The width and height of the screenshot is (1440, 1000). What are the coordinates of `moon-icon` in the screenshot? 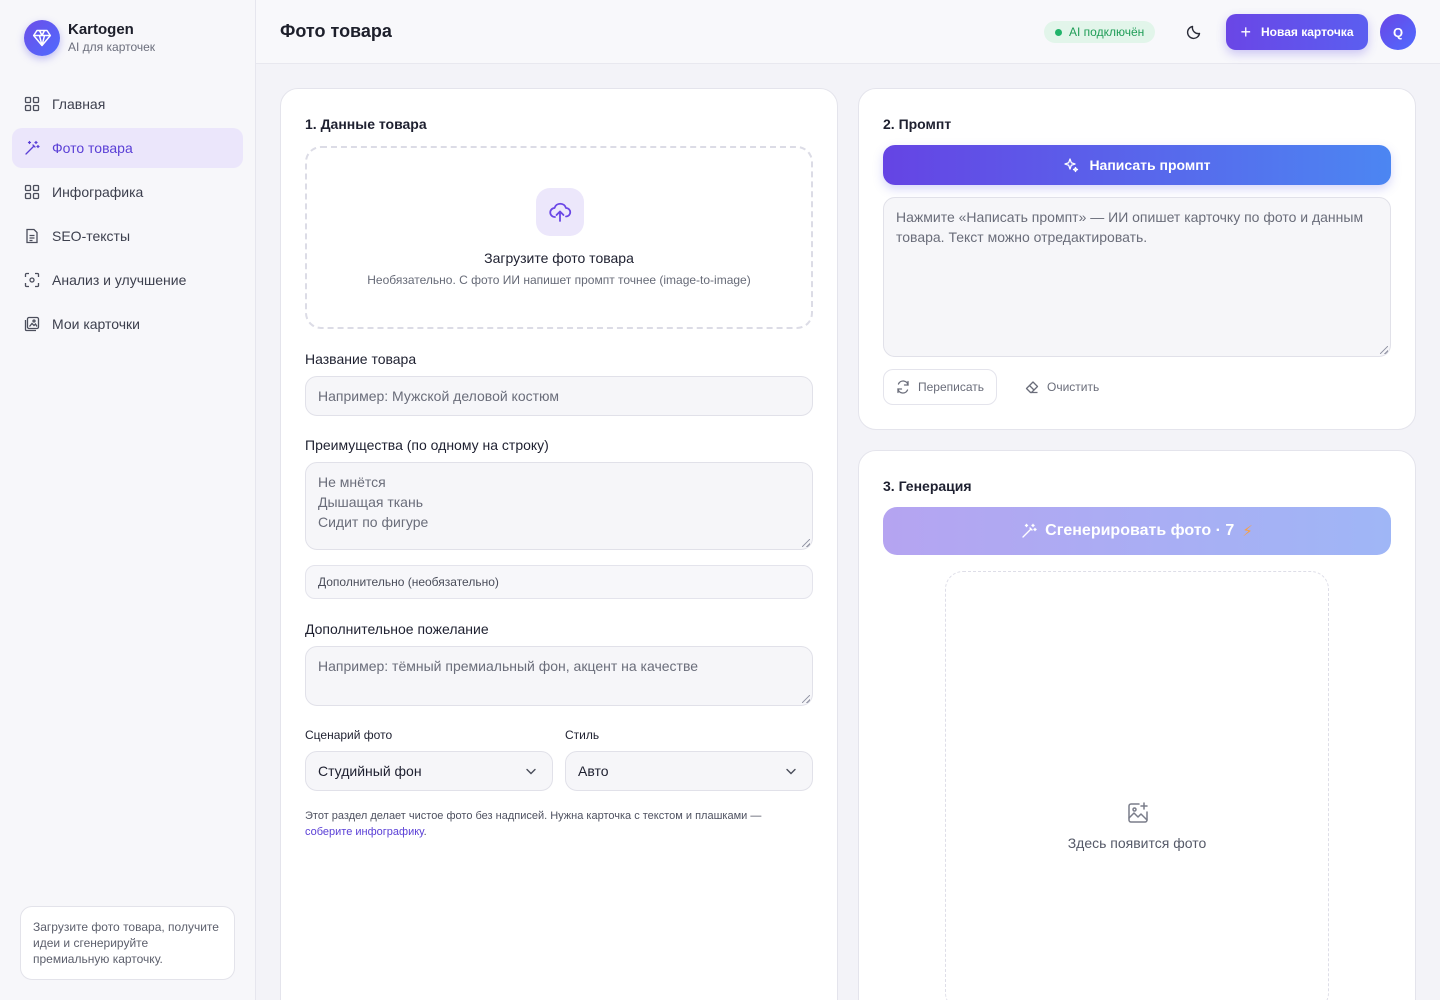 It's located at (1194, 32).